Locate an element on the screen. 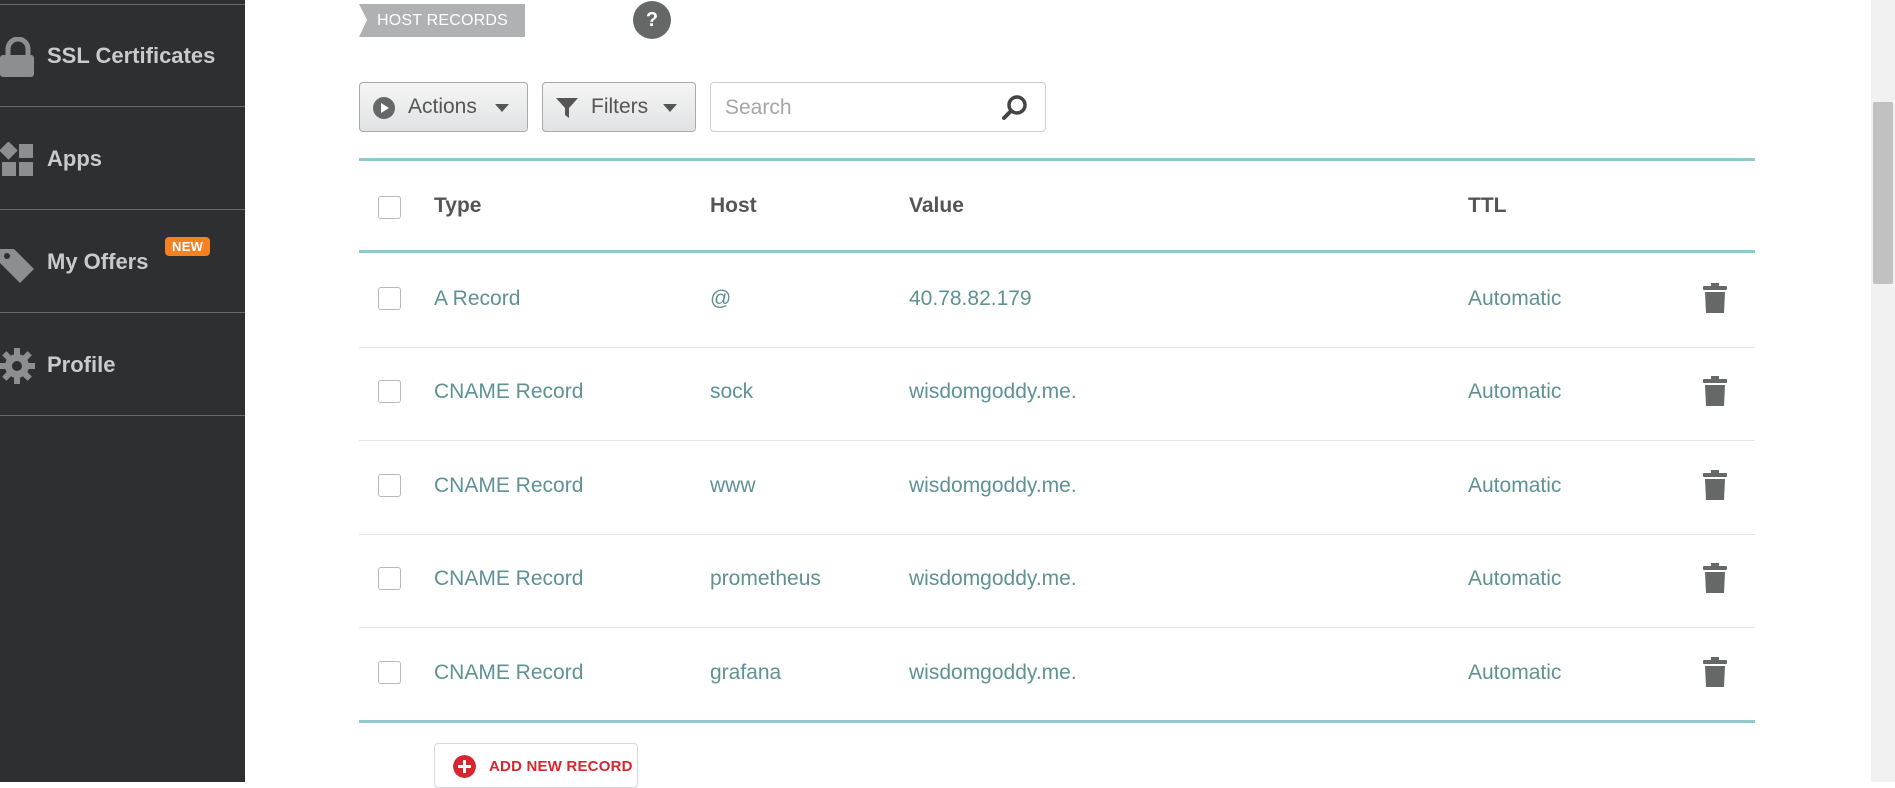 This screenshot has width=1895, height=788. select-all-checkbox is located at coordinates (389, 207).